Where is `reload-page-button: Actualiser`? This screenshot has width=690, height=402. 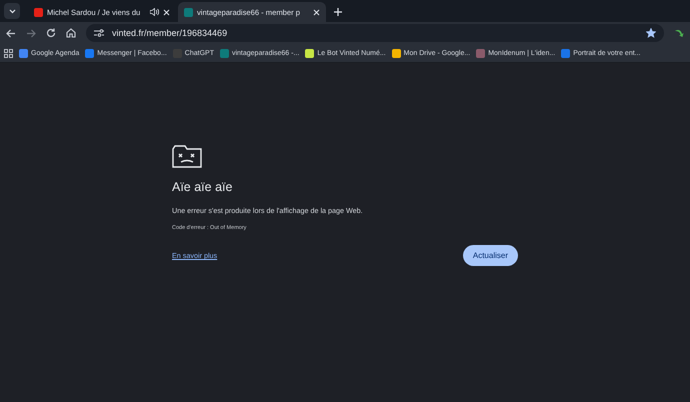 reload-page-button: Actualiser is located at coordinates (490, 255).